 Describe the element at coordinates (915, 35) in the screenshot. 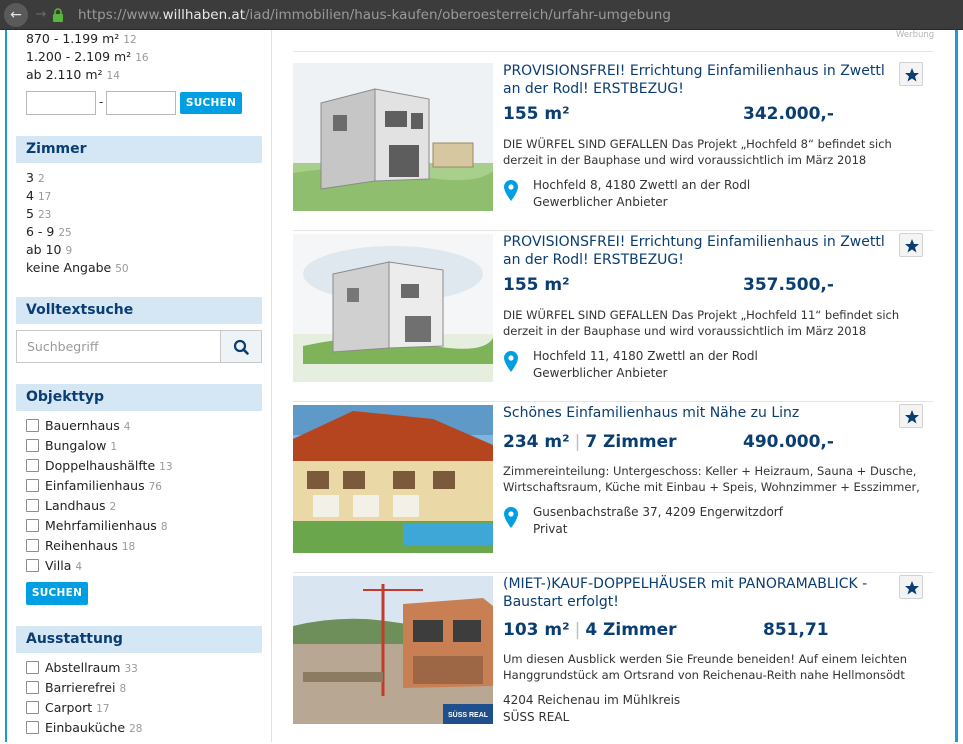

I see `ad-label: Werbung` at that location.